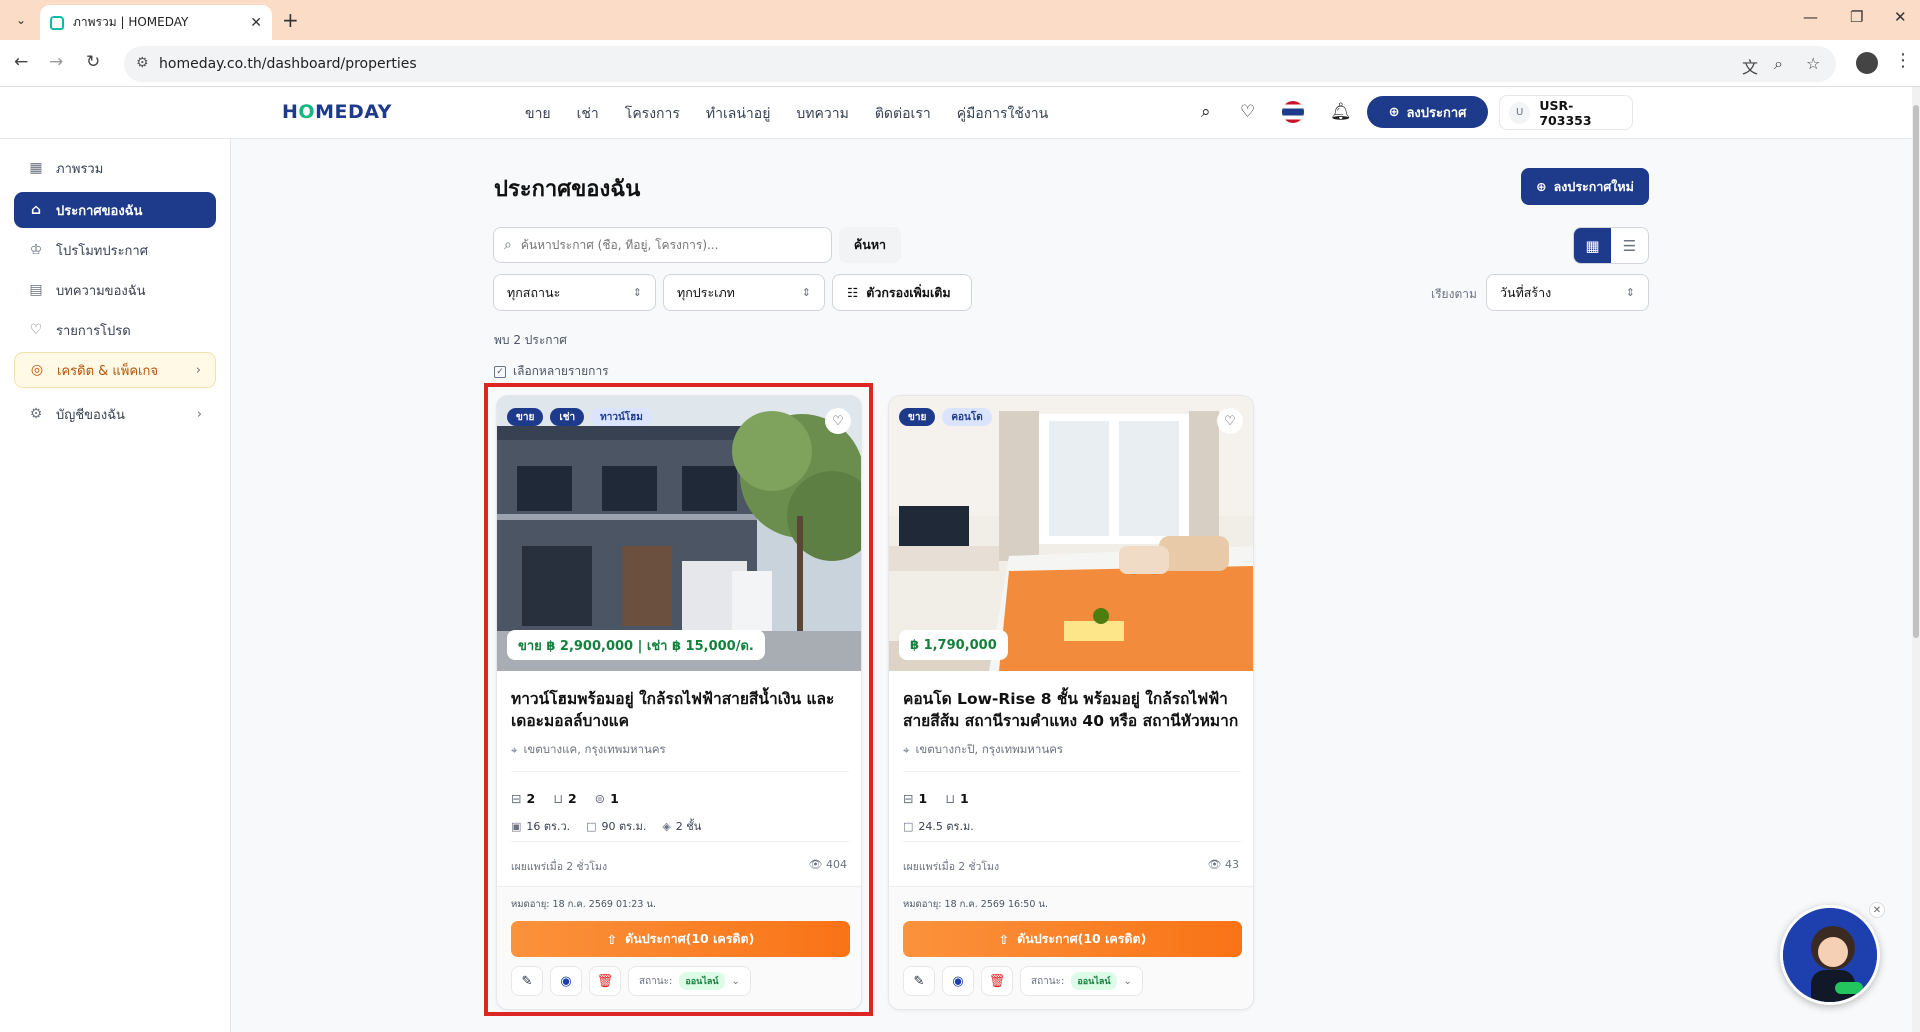  I want to click on chat-mascot-widget, so click(1830, 955).